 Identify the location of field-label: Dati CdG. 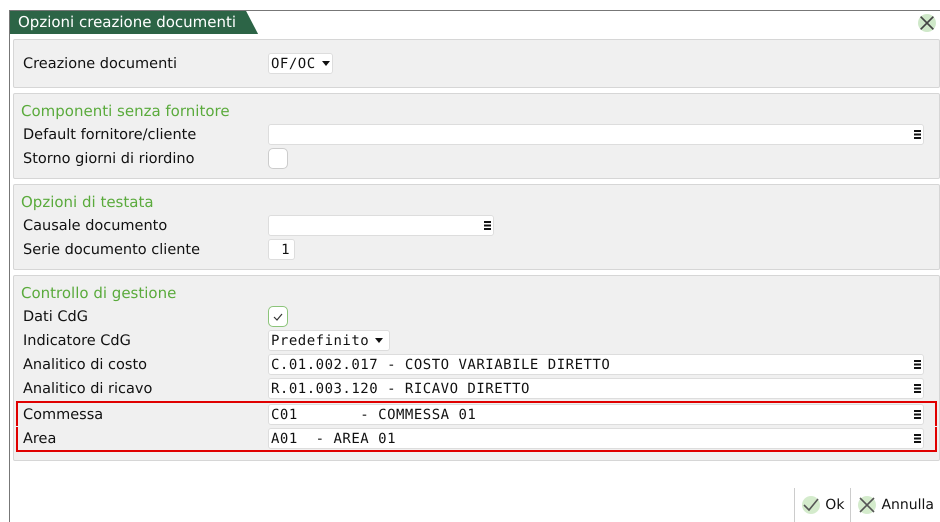
(56, 316).